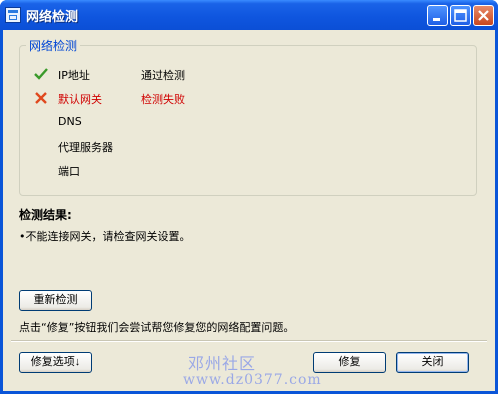 This screenshot has height=394, width=498. I want to click on maximize-button, so click(460, 15).